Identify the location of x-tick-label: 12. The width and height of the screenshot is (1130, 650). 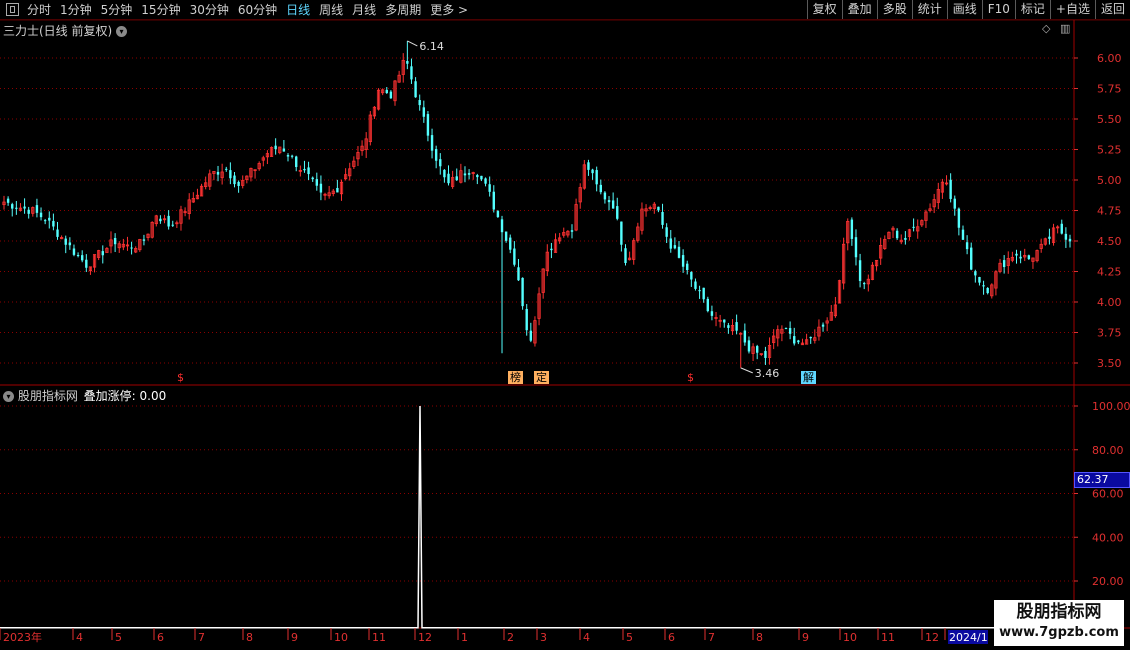
(425, 637).